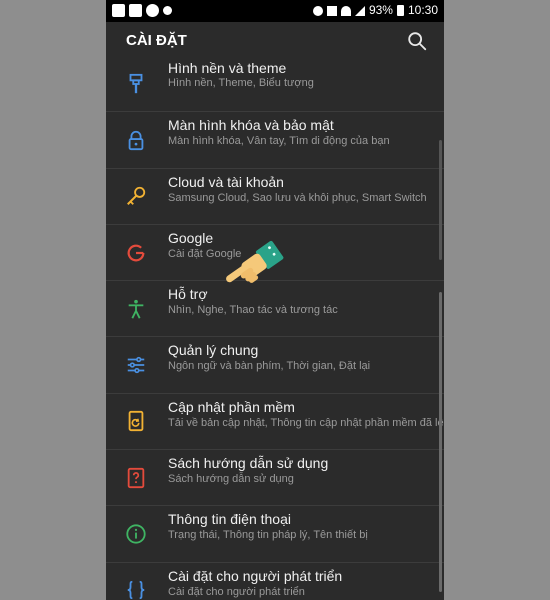 The width and height of the screenshot is (550, 600). I want to click on accessibility-icon, so click(136, 309).